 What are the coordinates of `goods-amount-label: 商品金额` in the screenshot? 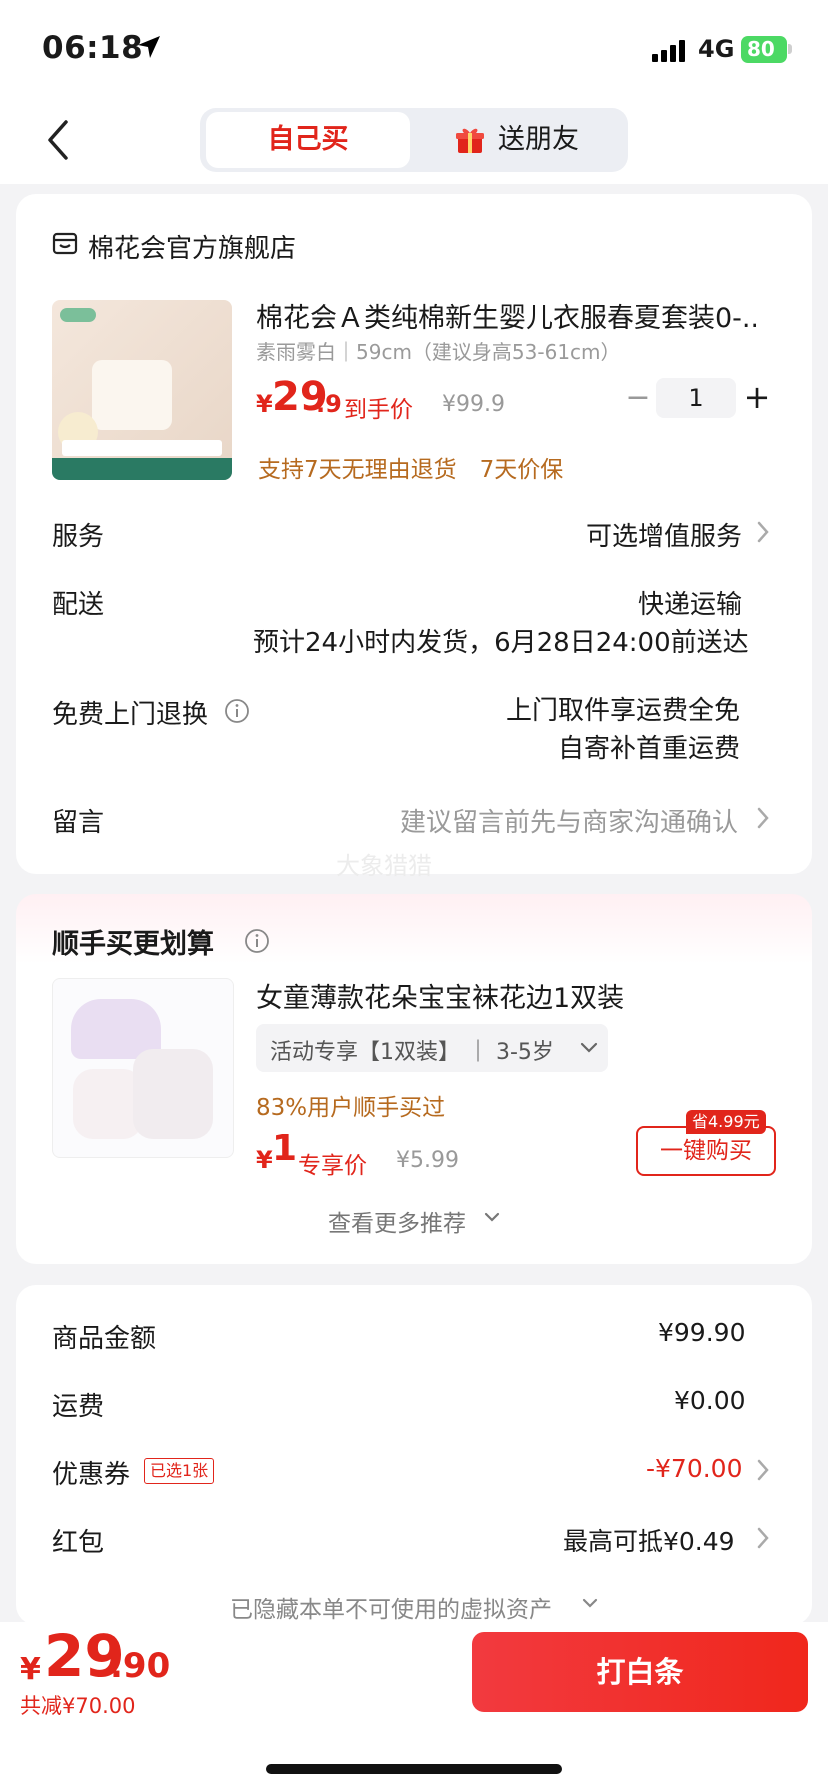 It's located at (104, 1339).